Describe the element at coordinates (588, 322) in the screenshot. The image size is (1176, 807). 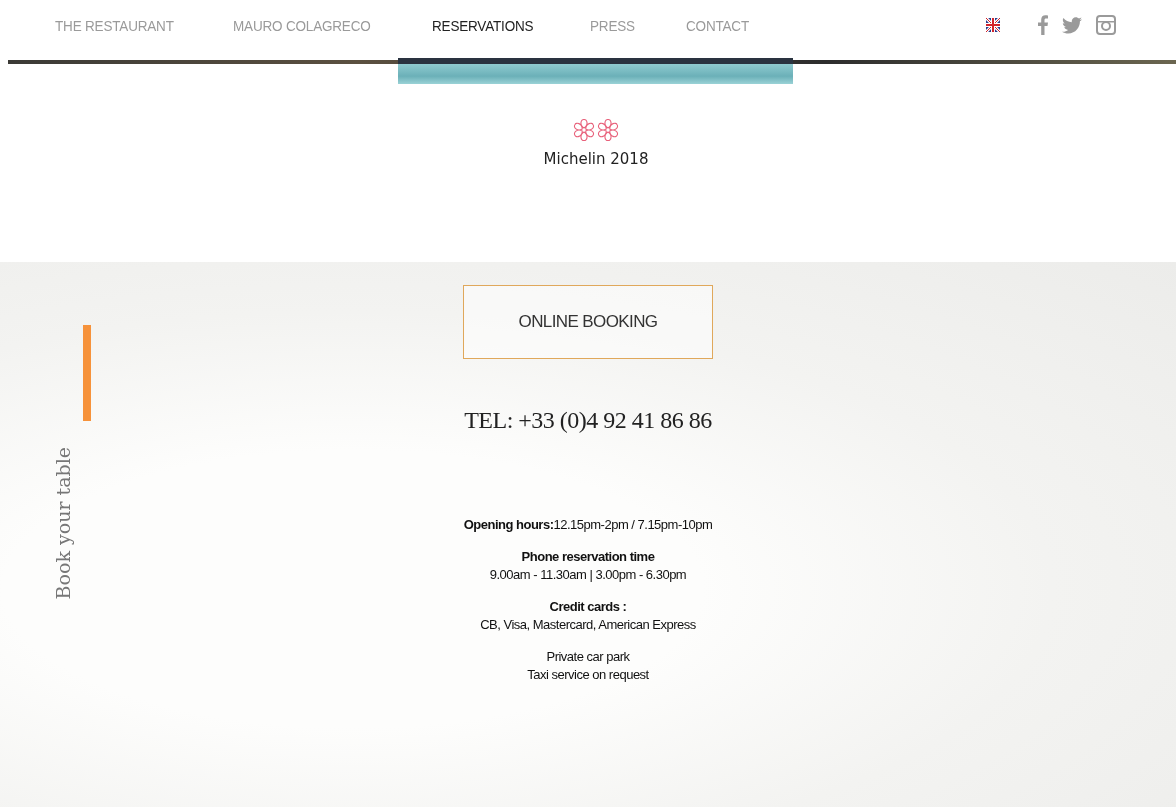
I see `online-booking-button: ONLINE BOOKING` at that location.